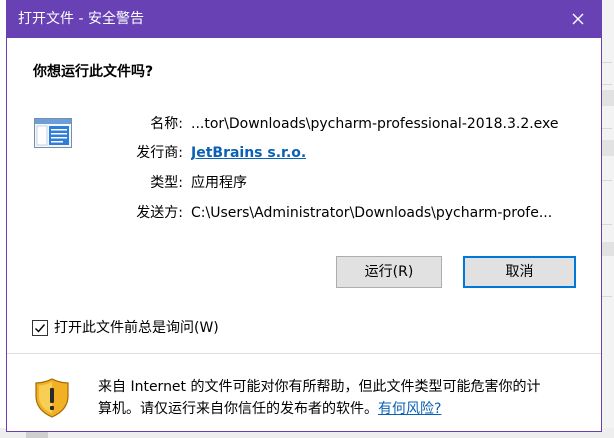 Image resolution: width=614 pixels, height=438 pixels. I want to click on background-window-edge, so click(607, 219).